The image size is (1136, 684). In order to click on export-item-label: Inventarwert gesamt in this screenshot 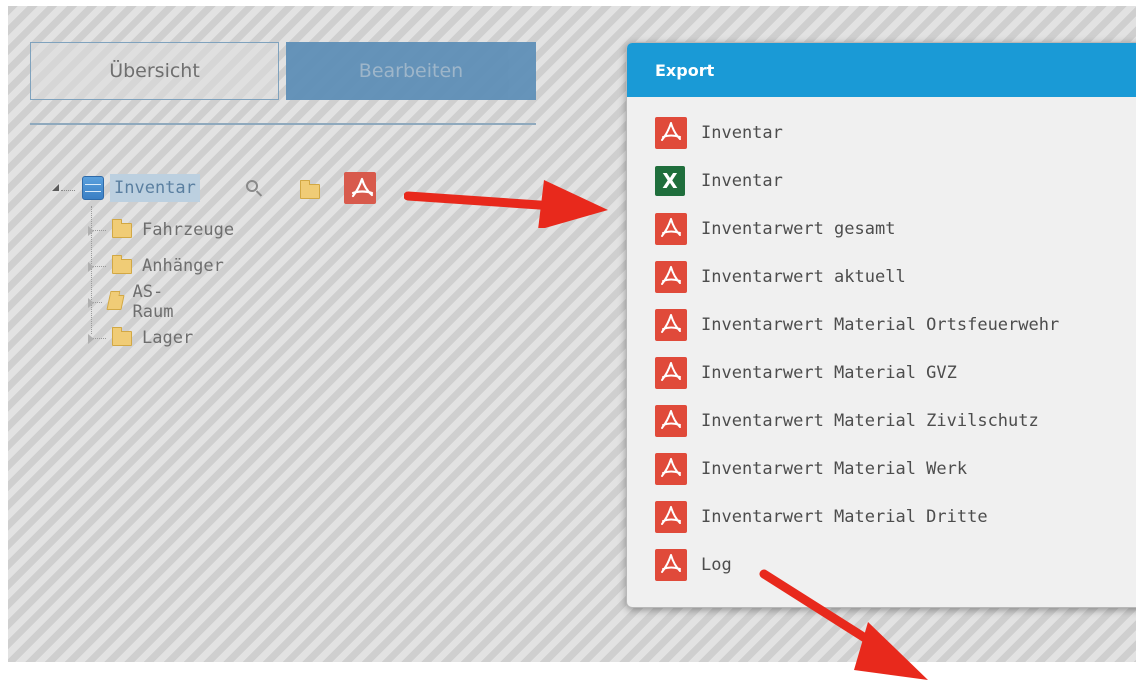, I will do `click(798, 229)`.